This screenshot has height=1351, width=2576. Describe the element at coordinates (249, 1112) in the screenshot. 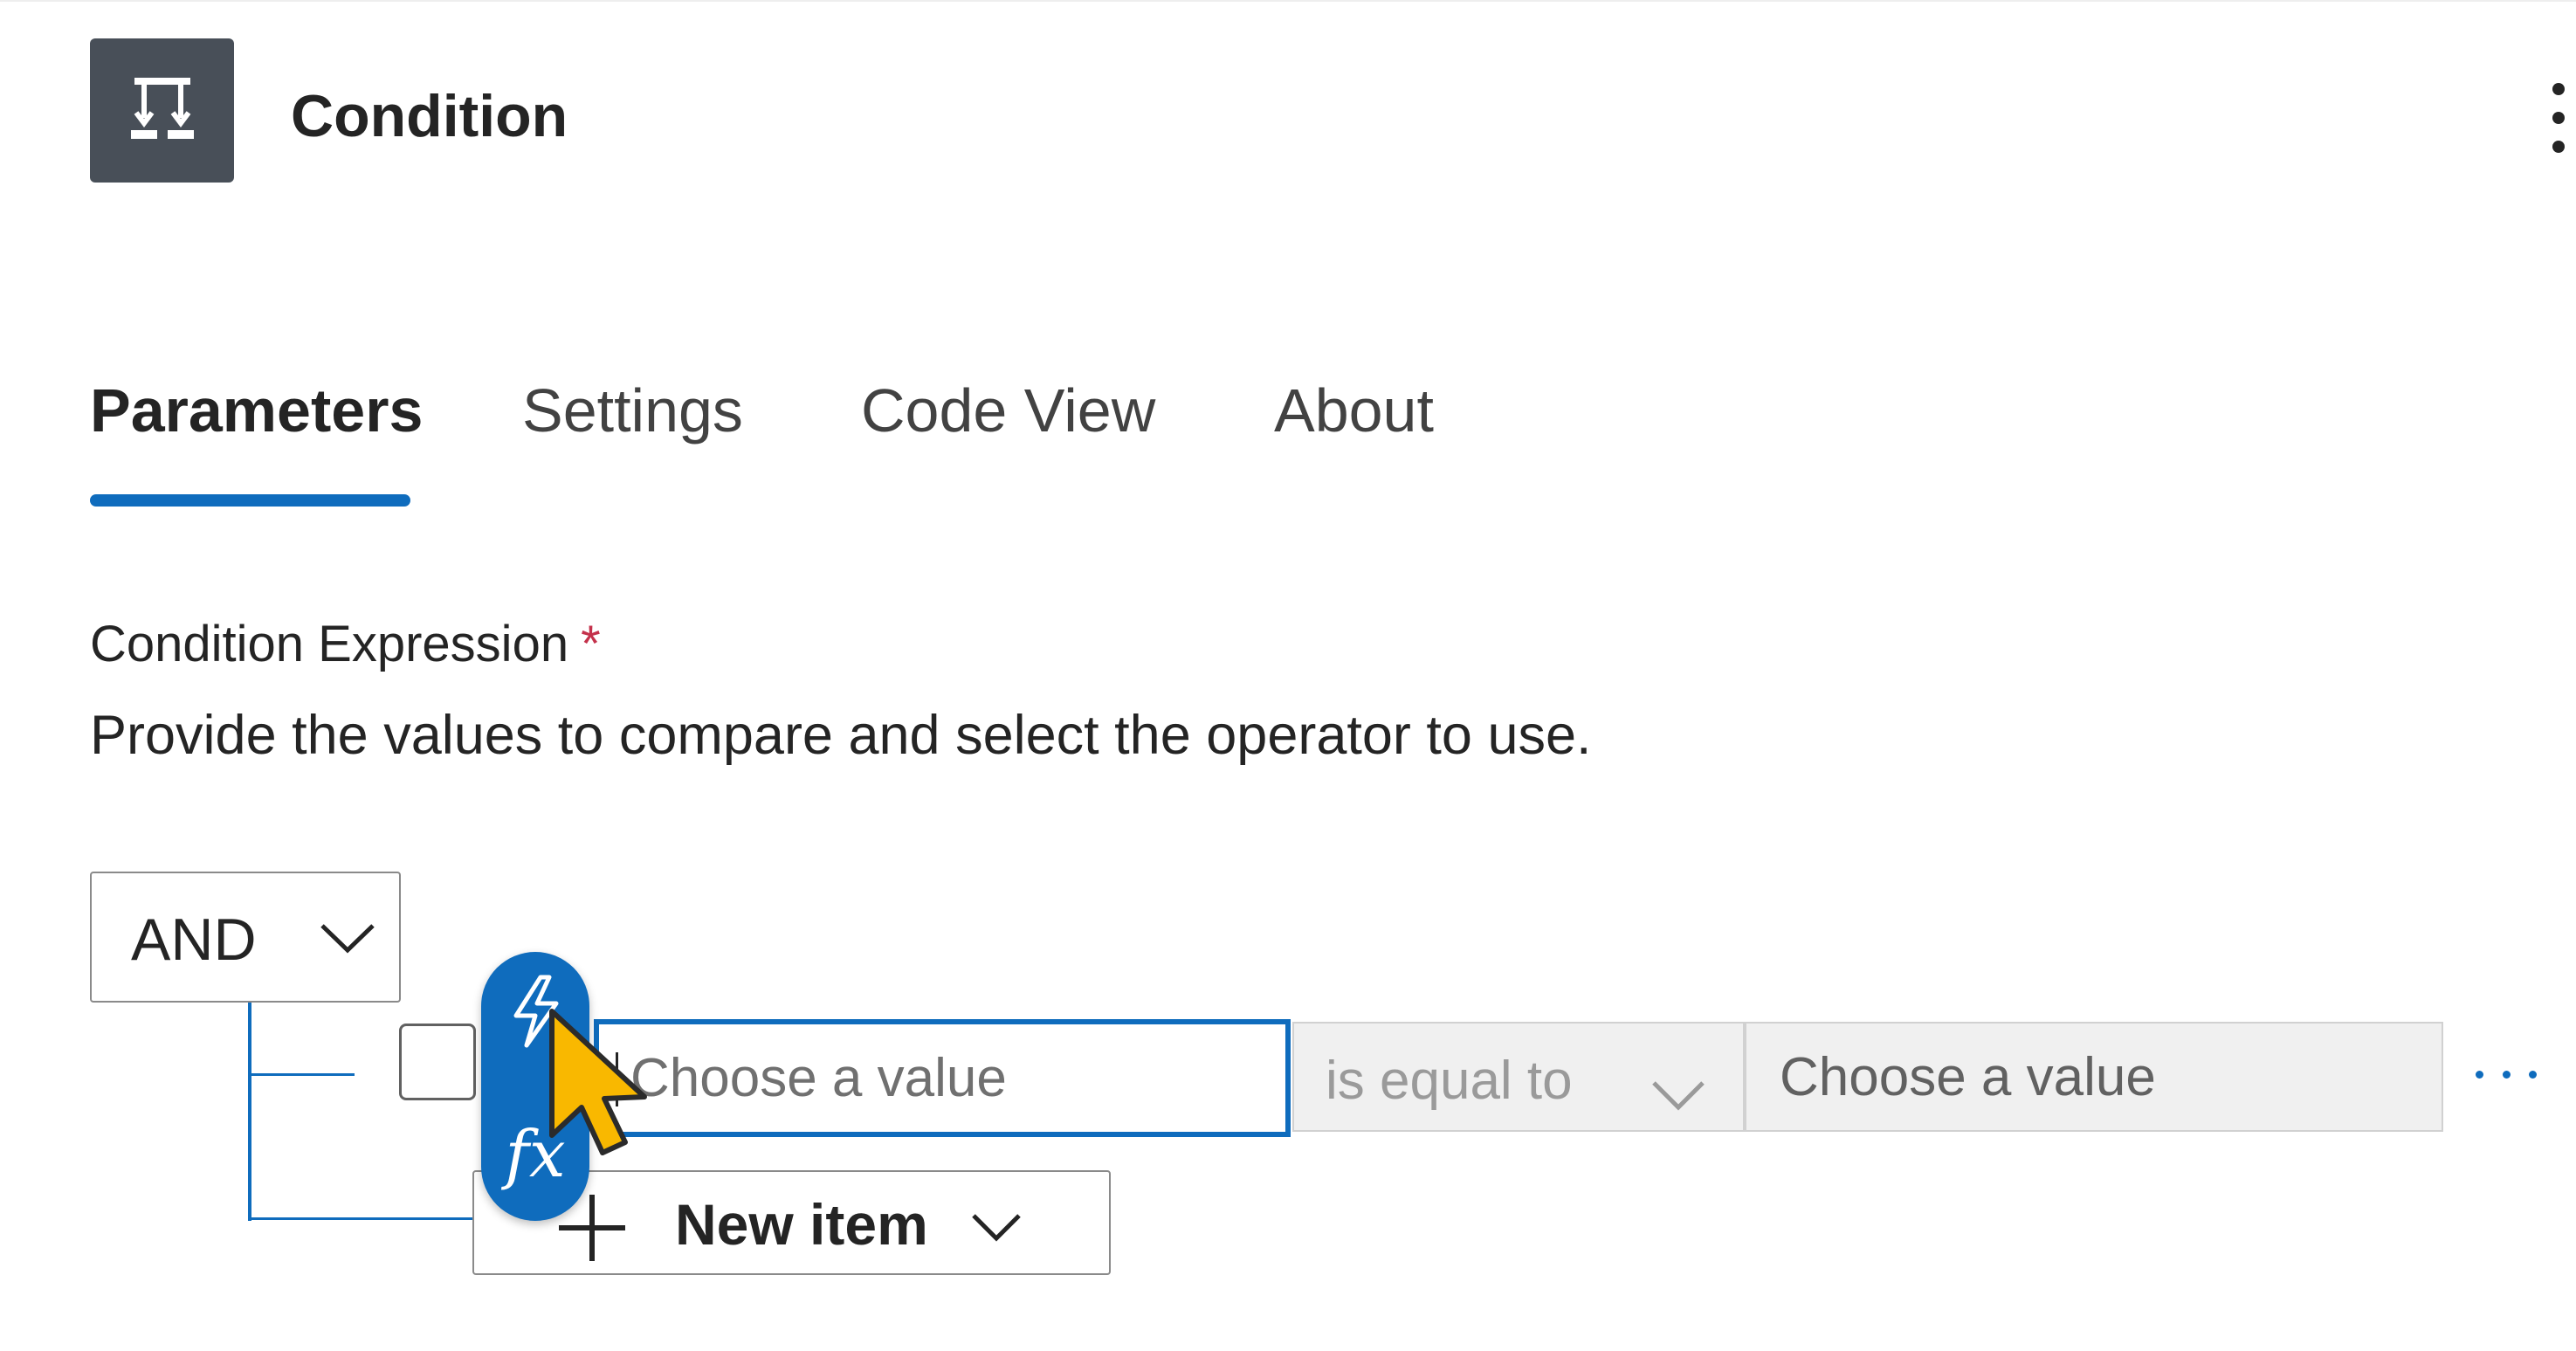

I see `tree-line-vertical` at that location.